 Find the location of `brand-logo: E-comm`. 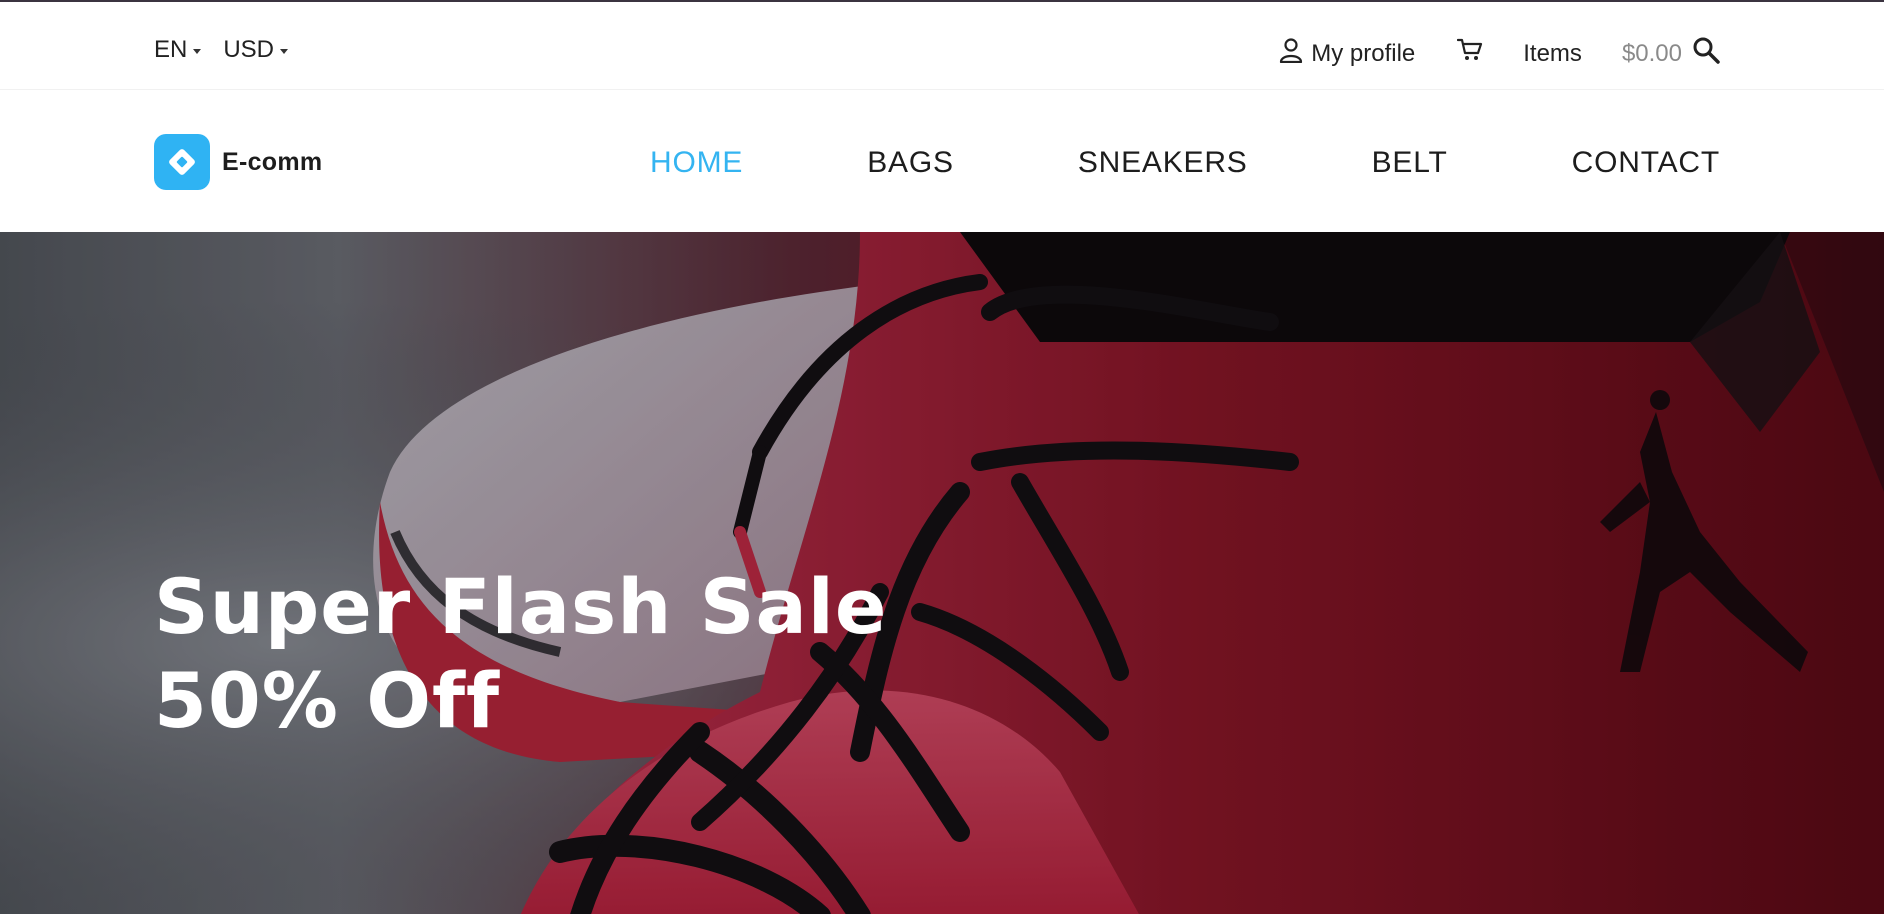

brand-logo: E-comm is located at coordinates (238, 162).